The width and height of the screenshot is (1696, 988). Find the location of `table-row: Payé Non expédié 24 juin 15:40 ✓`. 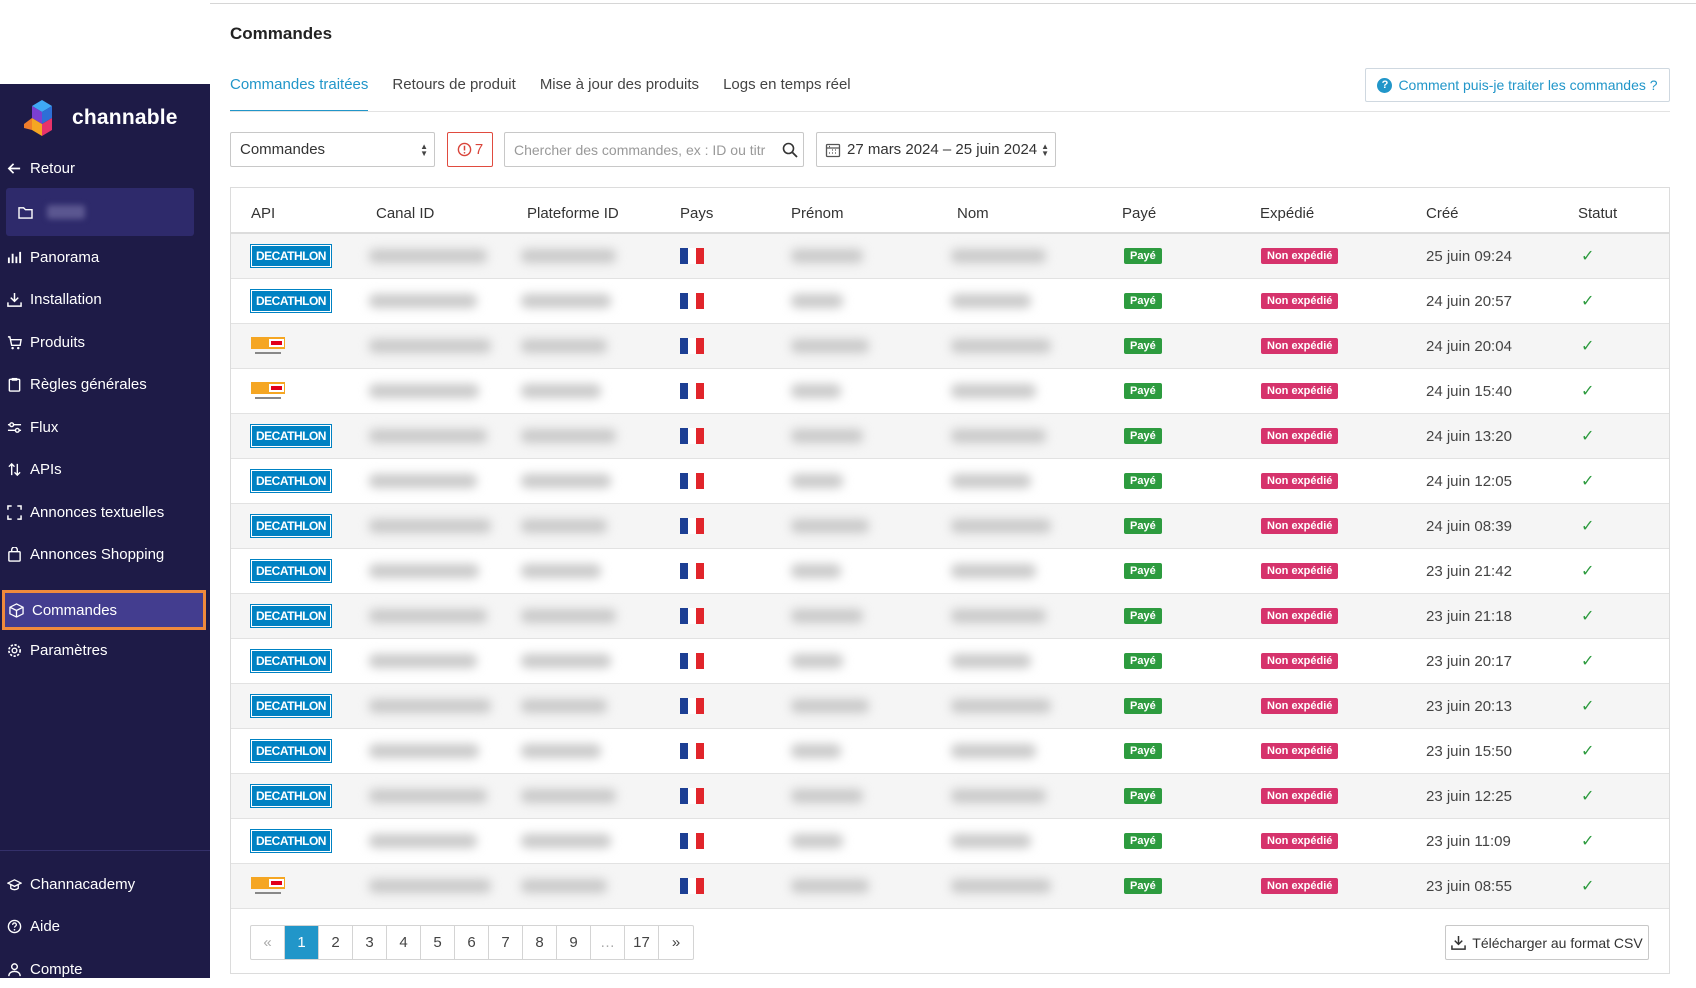

table-row: Payé Non expédié 24 juin 15:40 ✓ is located at coordinates (950, 391).